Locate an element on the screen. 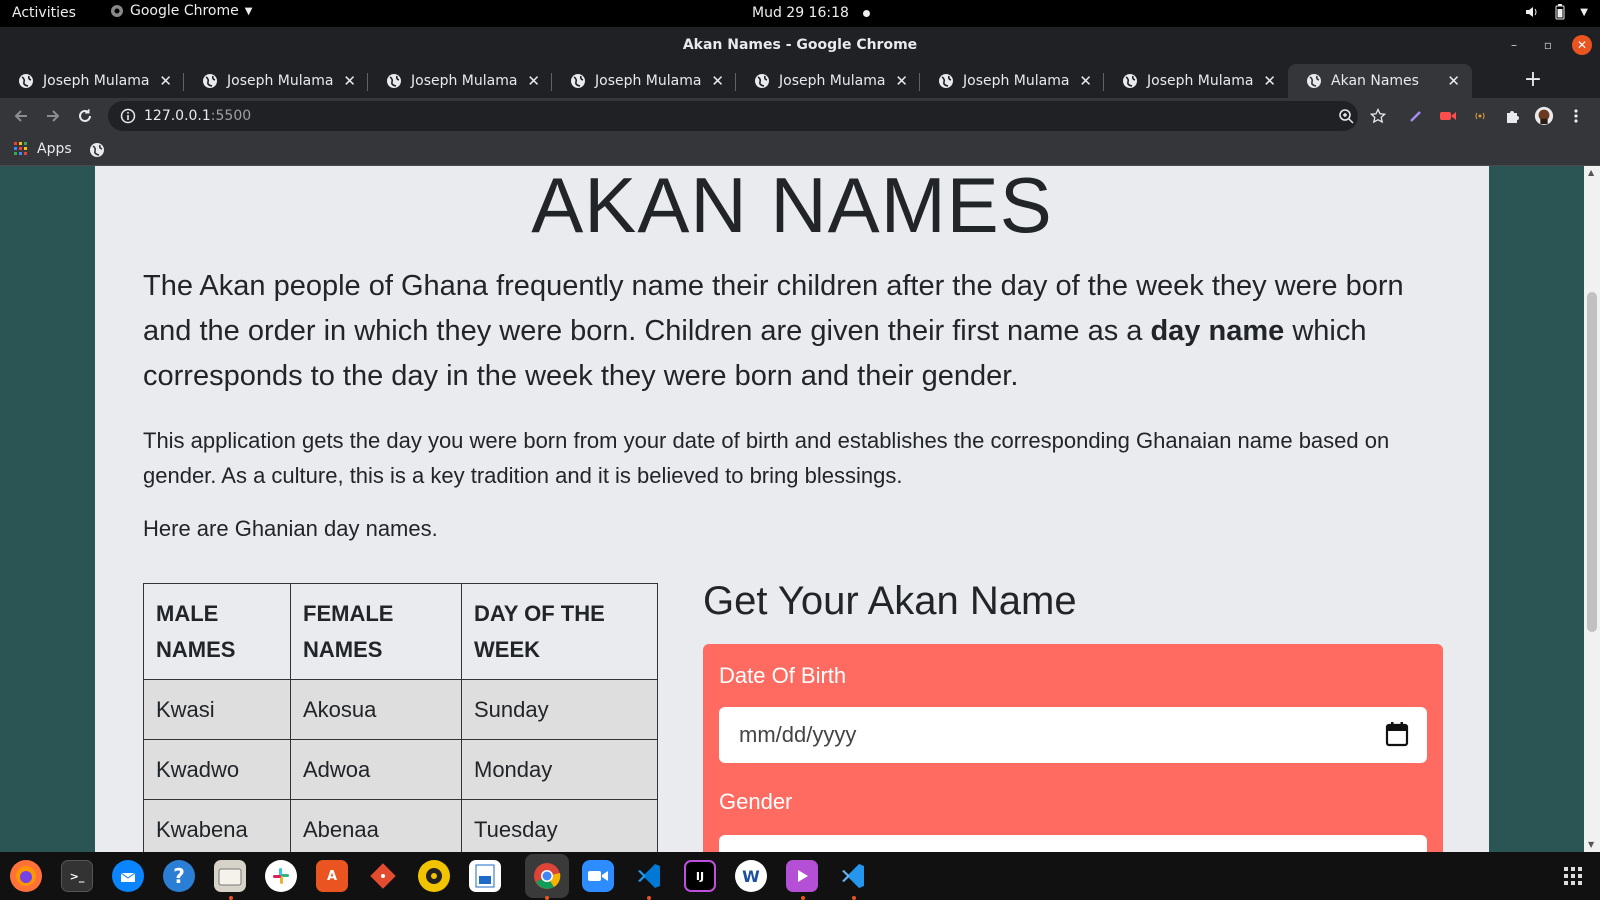 This screenshot has width=1600, height=900. clock: Mud 29 16:18 is located at coordinates (811, 13).